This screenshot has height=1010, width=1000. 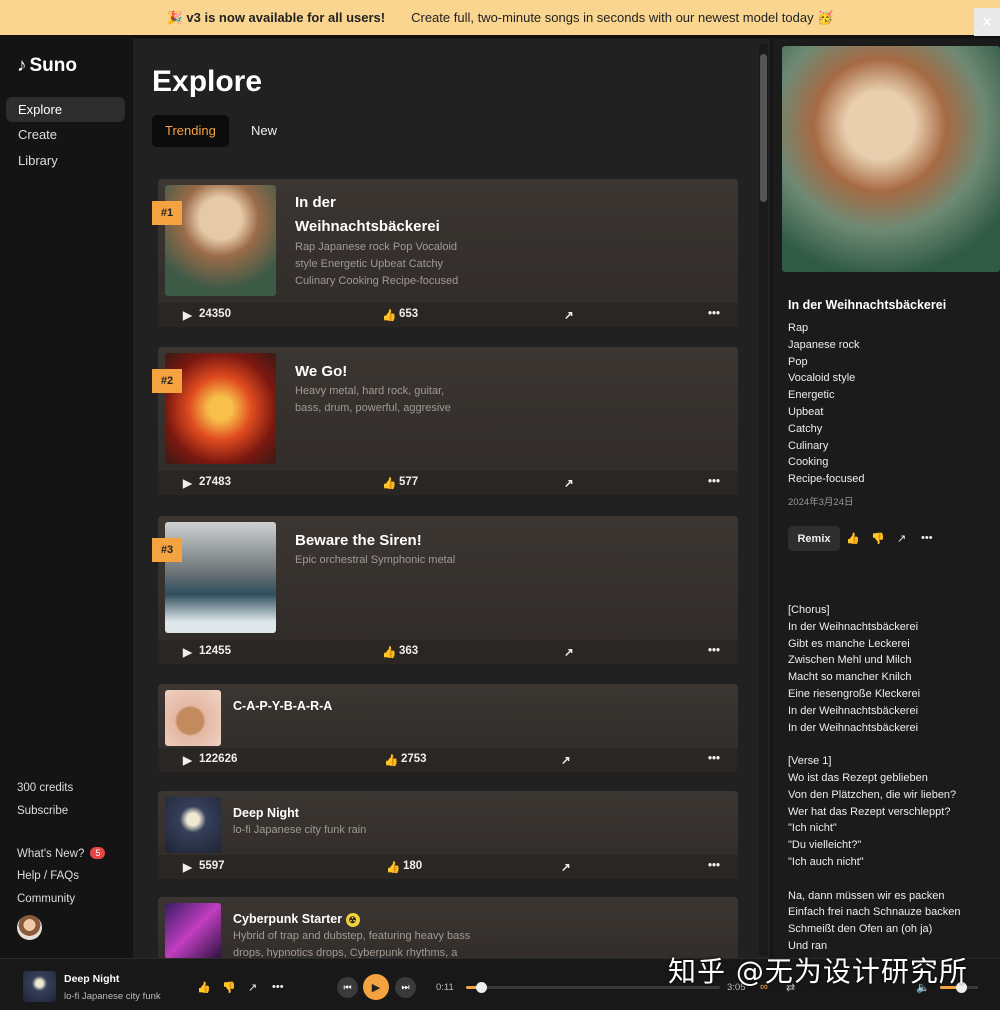 What do you see at coordinates (814, 538) in the screenshot?
I see `remix-button: Remix` at bounding box center [814, 538].